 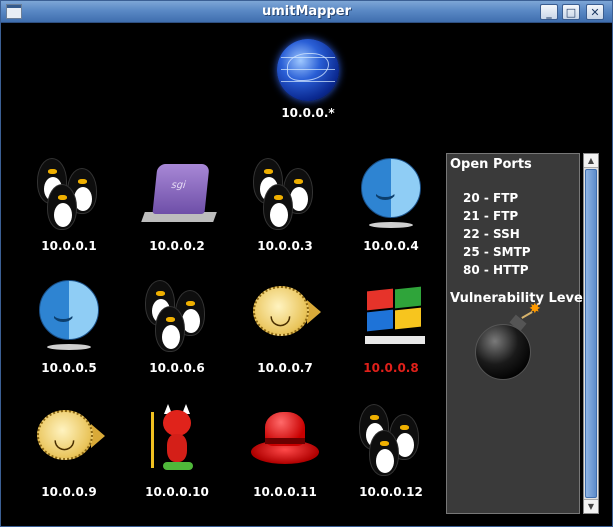 What do you see at coordinates (177, 440) in the screenshot?
I see `freebsd-daemon-icon` at bounding box center [177, 440].